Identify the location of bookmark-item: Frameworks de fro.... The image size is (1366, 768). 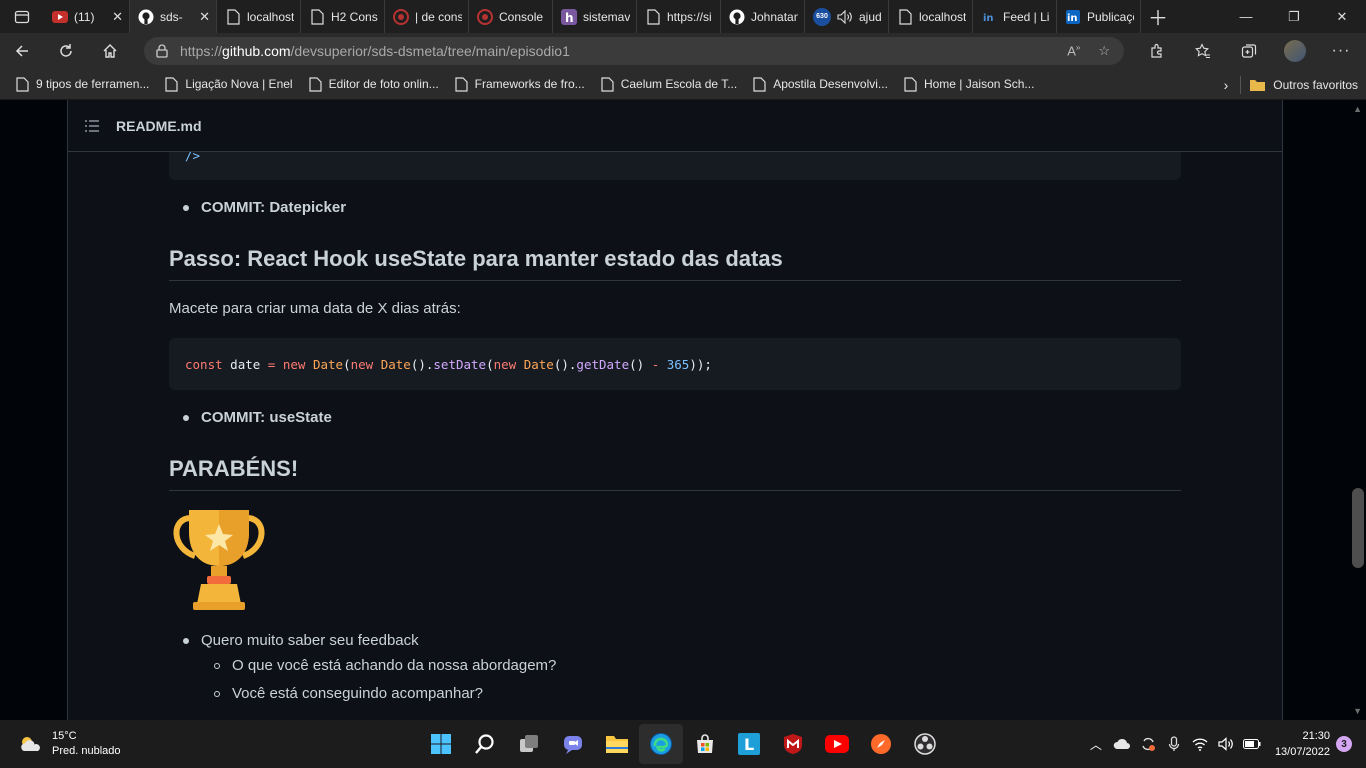
(520, 84).